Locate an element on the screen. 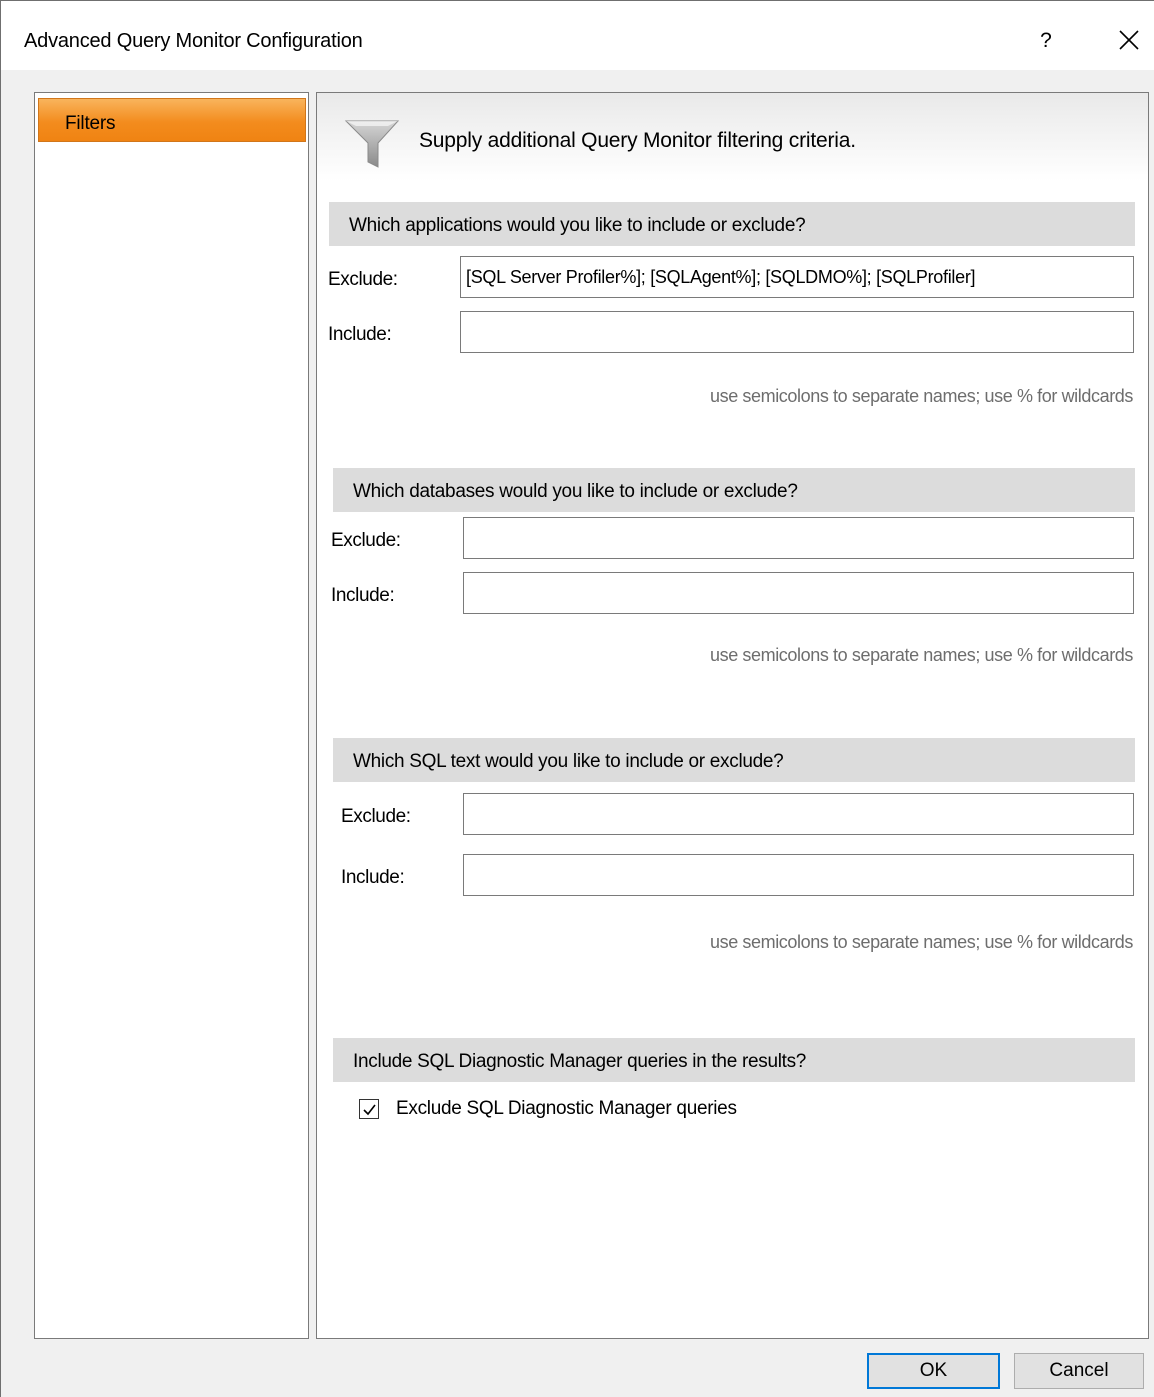 This screenshot has height=1397, width=1154. exclude-sqldm-label: Exclude SQL Diagnostic Manager queries is located at coordinates (566, 1108).